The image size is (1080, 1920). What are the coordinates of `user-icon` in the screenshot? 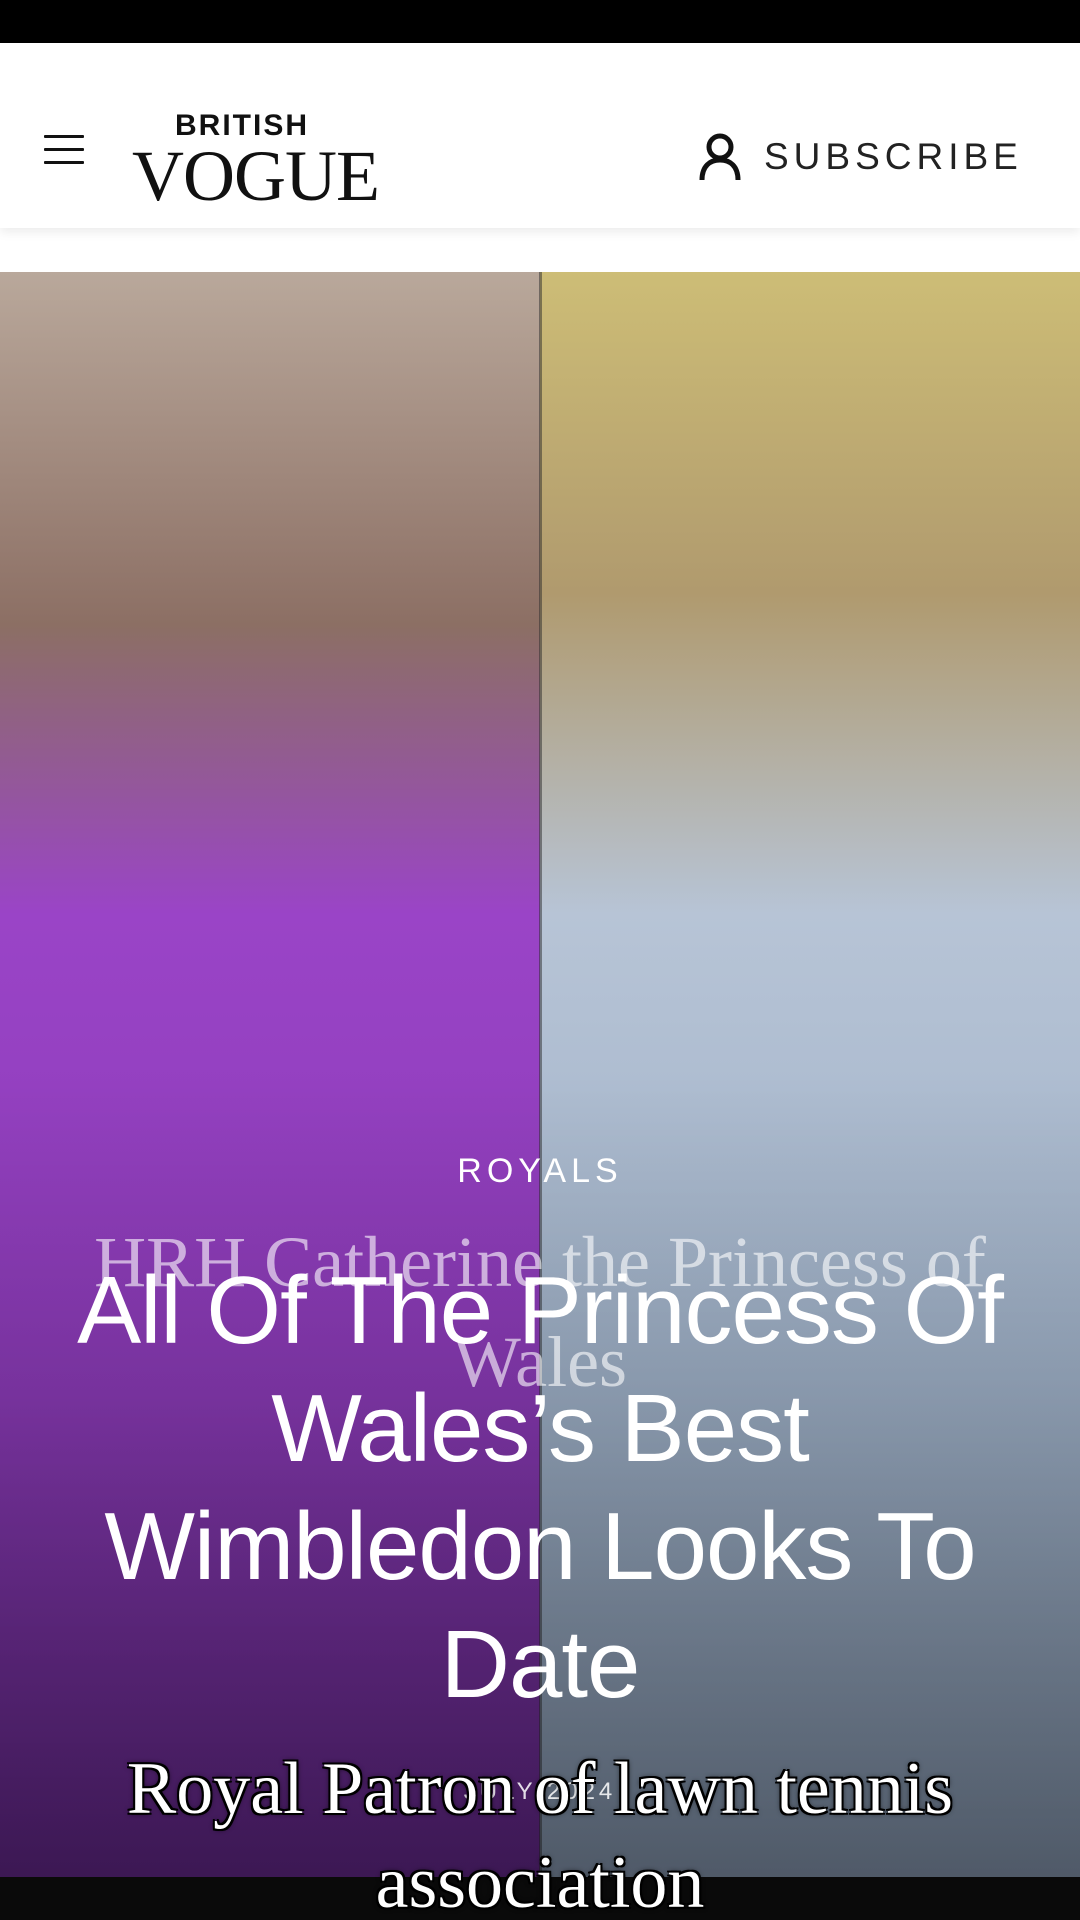 It's located at (720, 157).